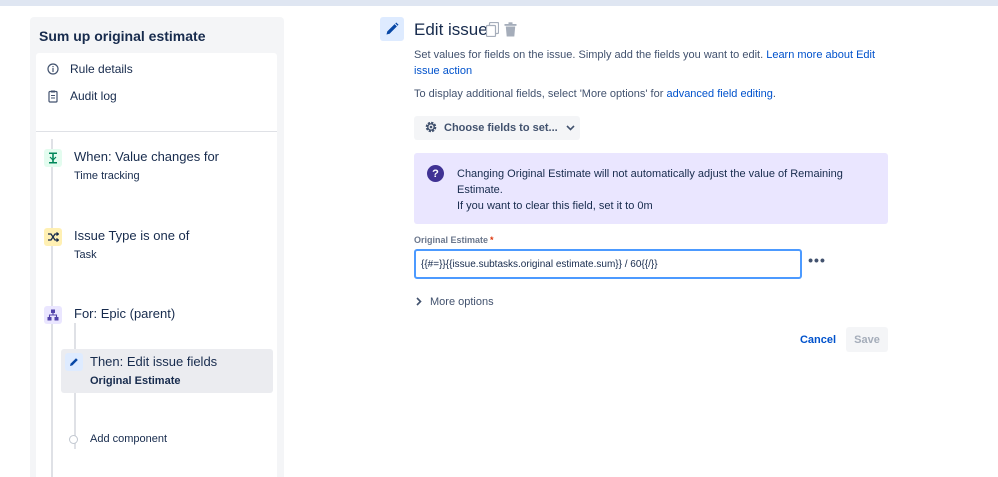  I want to click on branch-icon, so click(53, 315).